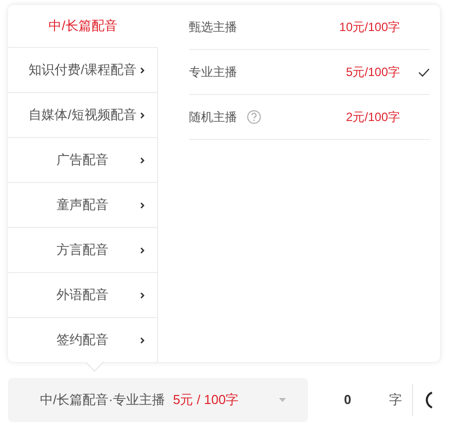 The image size is (459, 425). What do you see at coordinates (83, 114) in the screenshot?
I see `category-tab: 自媒体/短视频配音` at bounding box center [83, 114].